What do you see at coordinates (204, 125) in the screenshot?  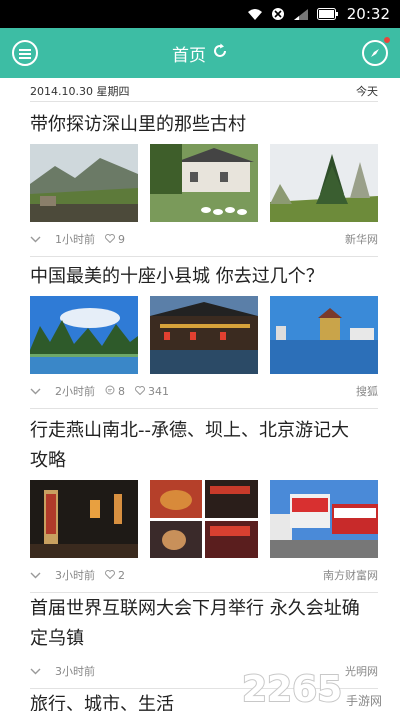 I see `article-title: 带你探访深山里的那些古村` at bounding box center [204, 125].